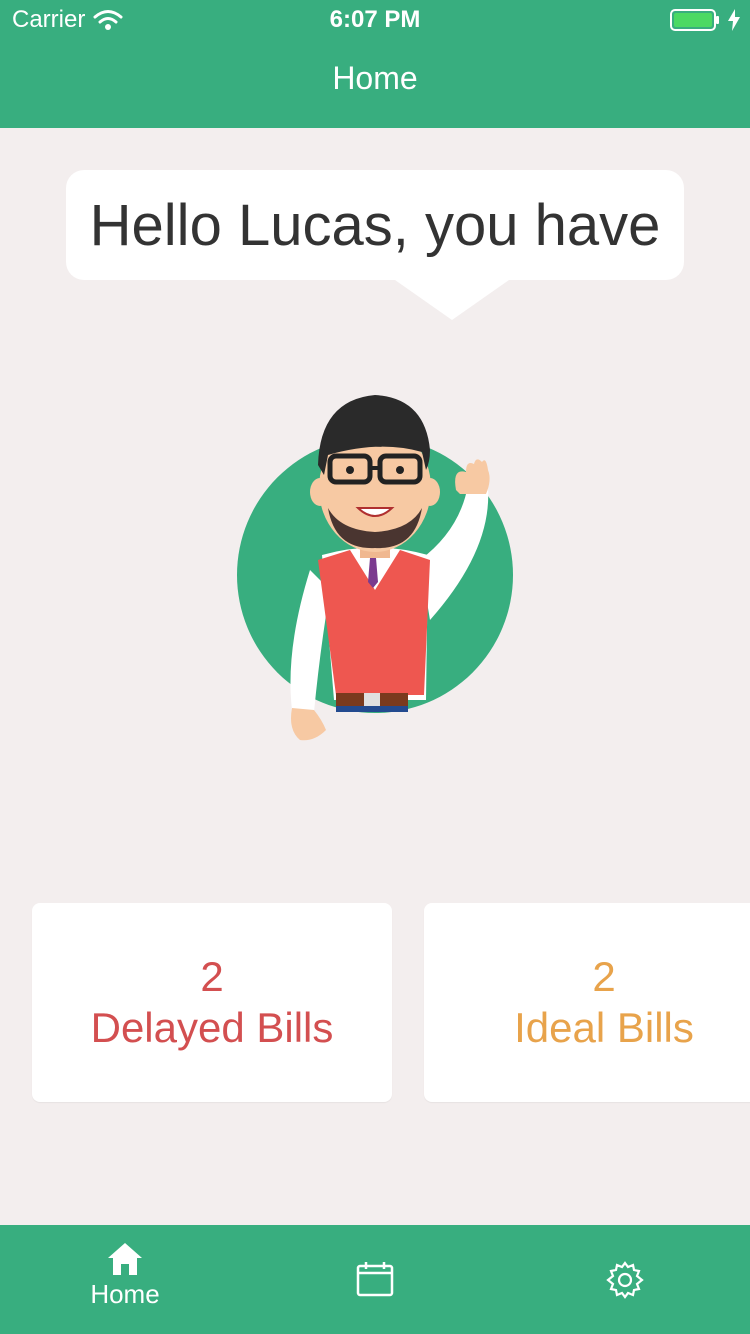 Image resolution: width=750 pixels, height=1334 pixels. I want to click on ideal-bills-count: 2, so click(604, 976).